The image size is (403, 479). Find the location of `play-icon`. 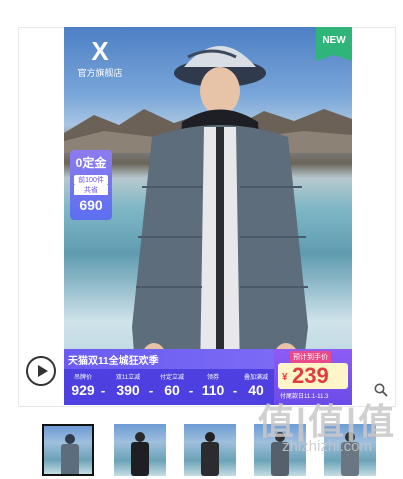

play-icon is located at coordinates (43, 371).